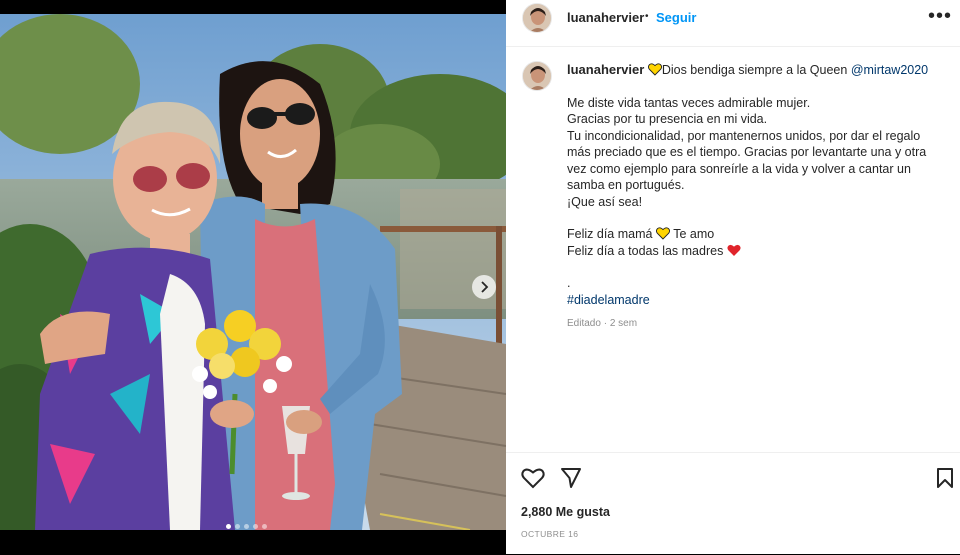 The width and height of the screenshot is (960, 555). Describe the element at coordinates (733, 503) in the screenshot. I see `post-actions: 2,880 Me gusta OCTUBRE 16` at that location.